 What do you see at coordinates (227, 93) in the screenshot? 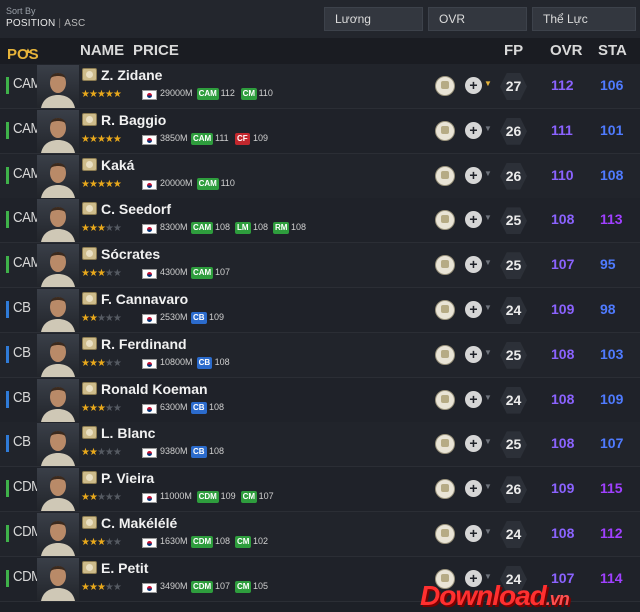
I see `position-chip-rating: 112` at bounding box center [227, 93].